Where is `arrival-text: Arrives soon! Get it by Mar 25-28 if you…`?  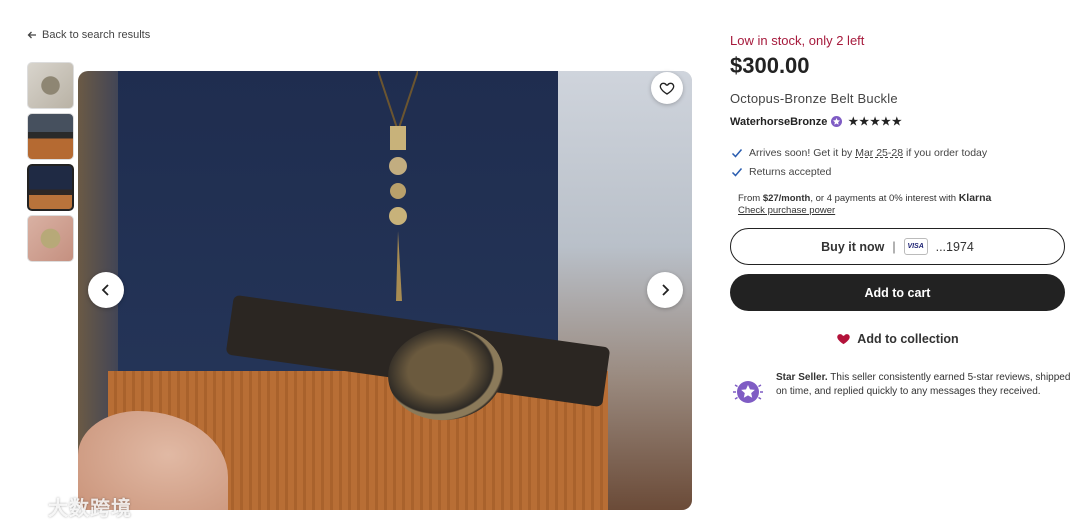 arrival-text: Arrives soon! Get it by Mar 25-28 if you… is located at coordinates (868, 153).